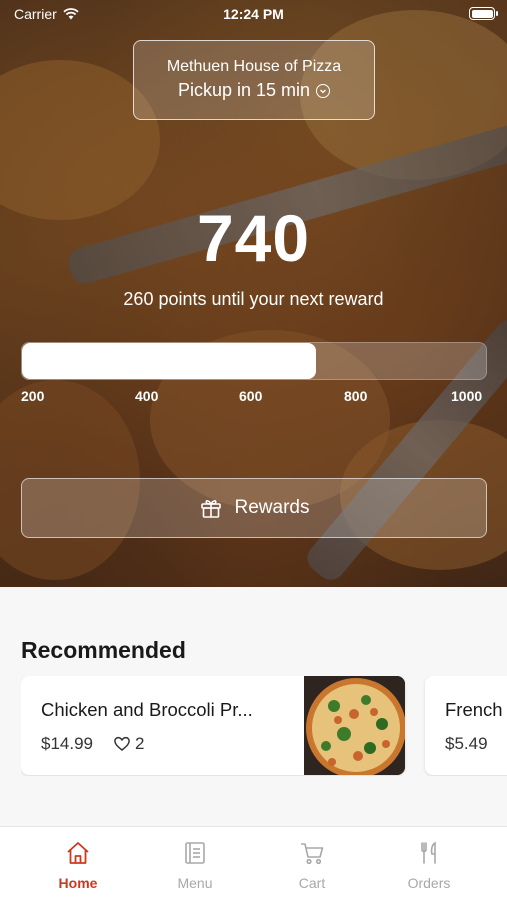  I want to click on rewards-button: Rewards, so click(254, 508).